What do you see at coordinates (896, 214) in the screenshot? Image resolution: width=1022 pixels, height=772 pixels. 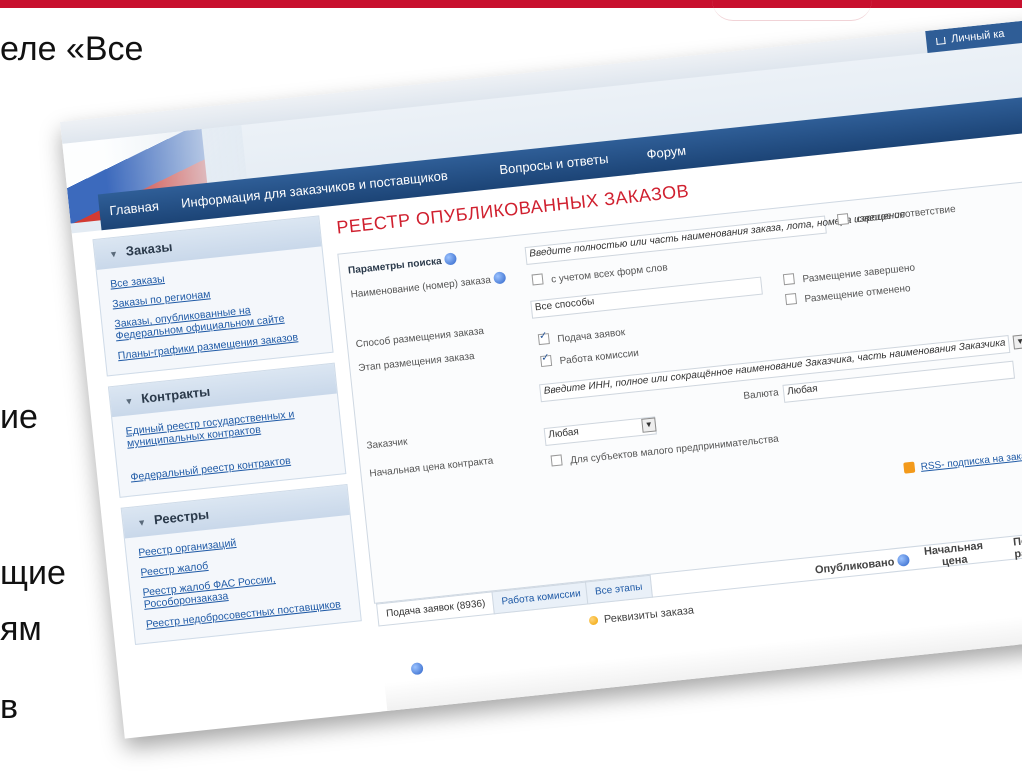 I see `strict-match-checkbox: строгое соответствие` at bounding box center [896, 214].